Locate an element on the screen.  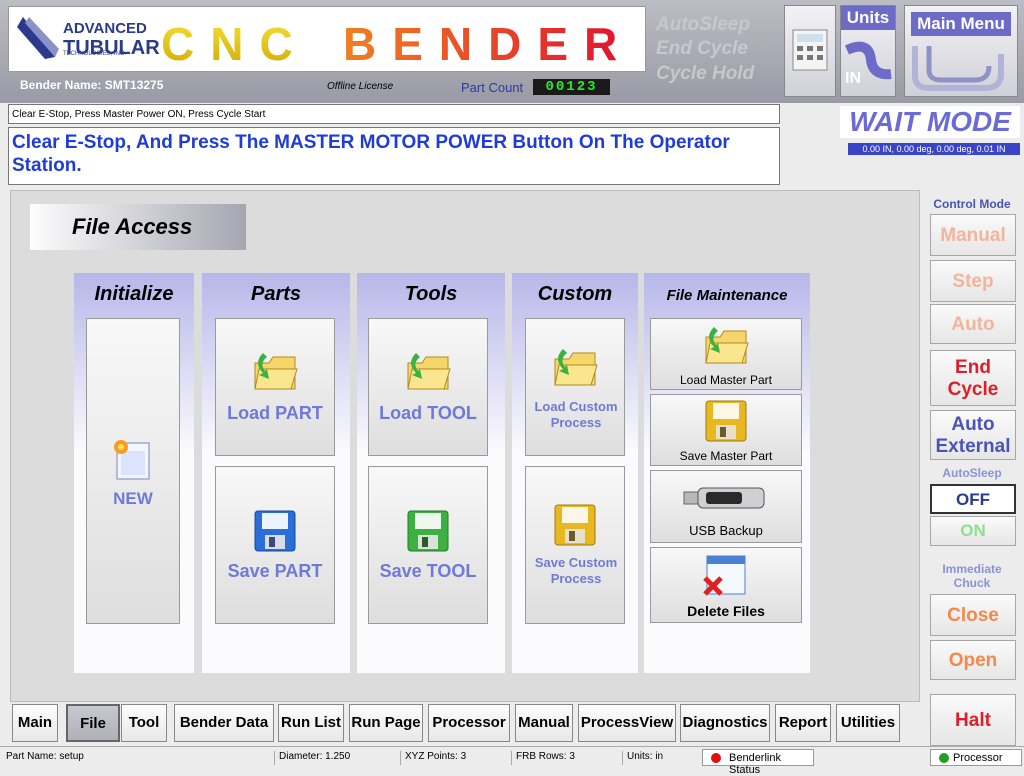
cnc-title: CNC is located at coordinates (235, 44).